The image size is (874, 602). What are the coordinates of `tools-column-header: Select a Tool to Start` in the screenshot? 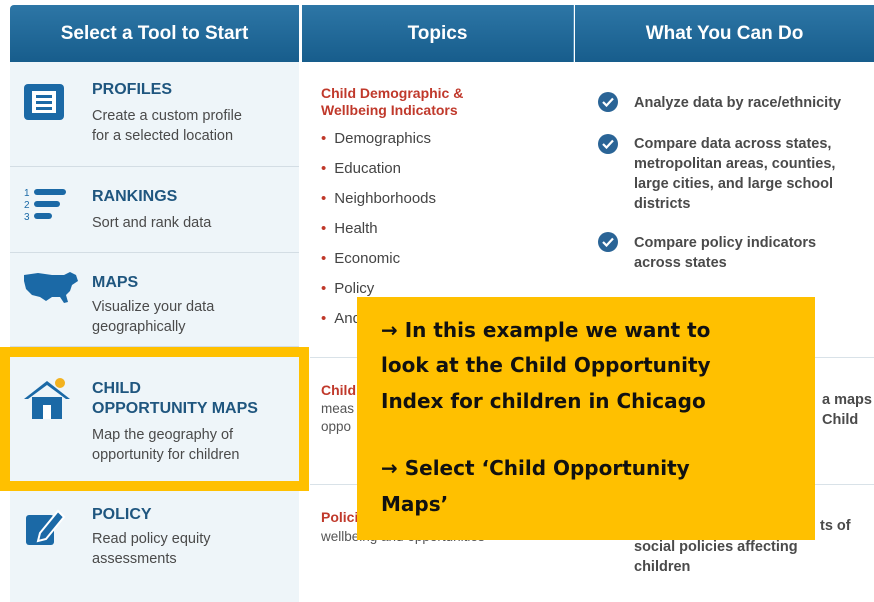 It's located at (154, 33).